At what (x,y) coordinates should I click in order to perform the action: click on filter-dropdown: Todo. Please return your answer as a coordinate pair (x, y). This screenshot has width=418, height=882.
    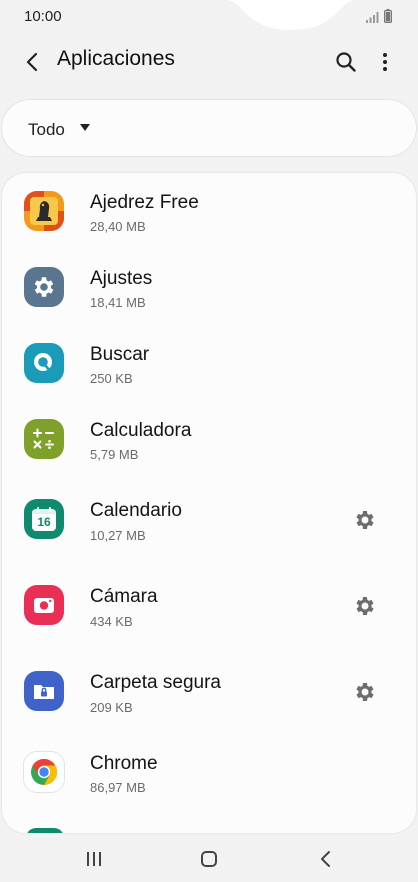
    Looking at the image, I should click on (209, 128).